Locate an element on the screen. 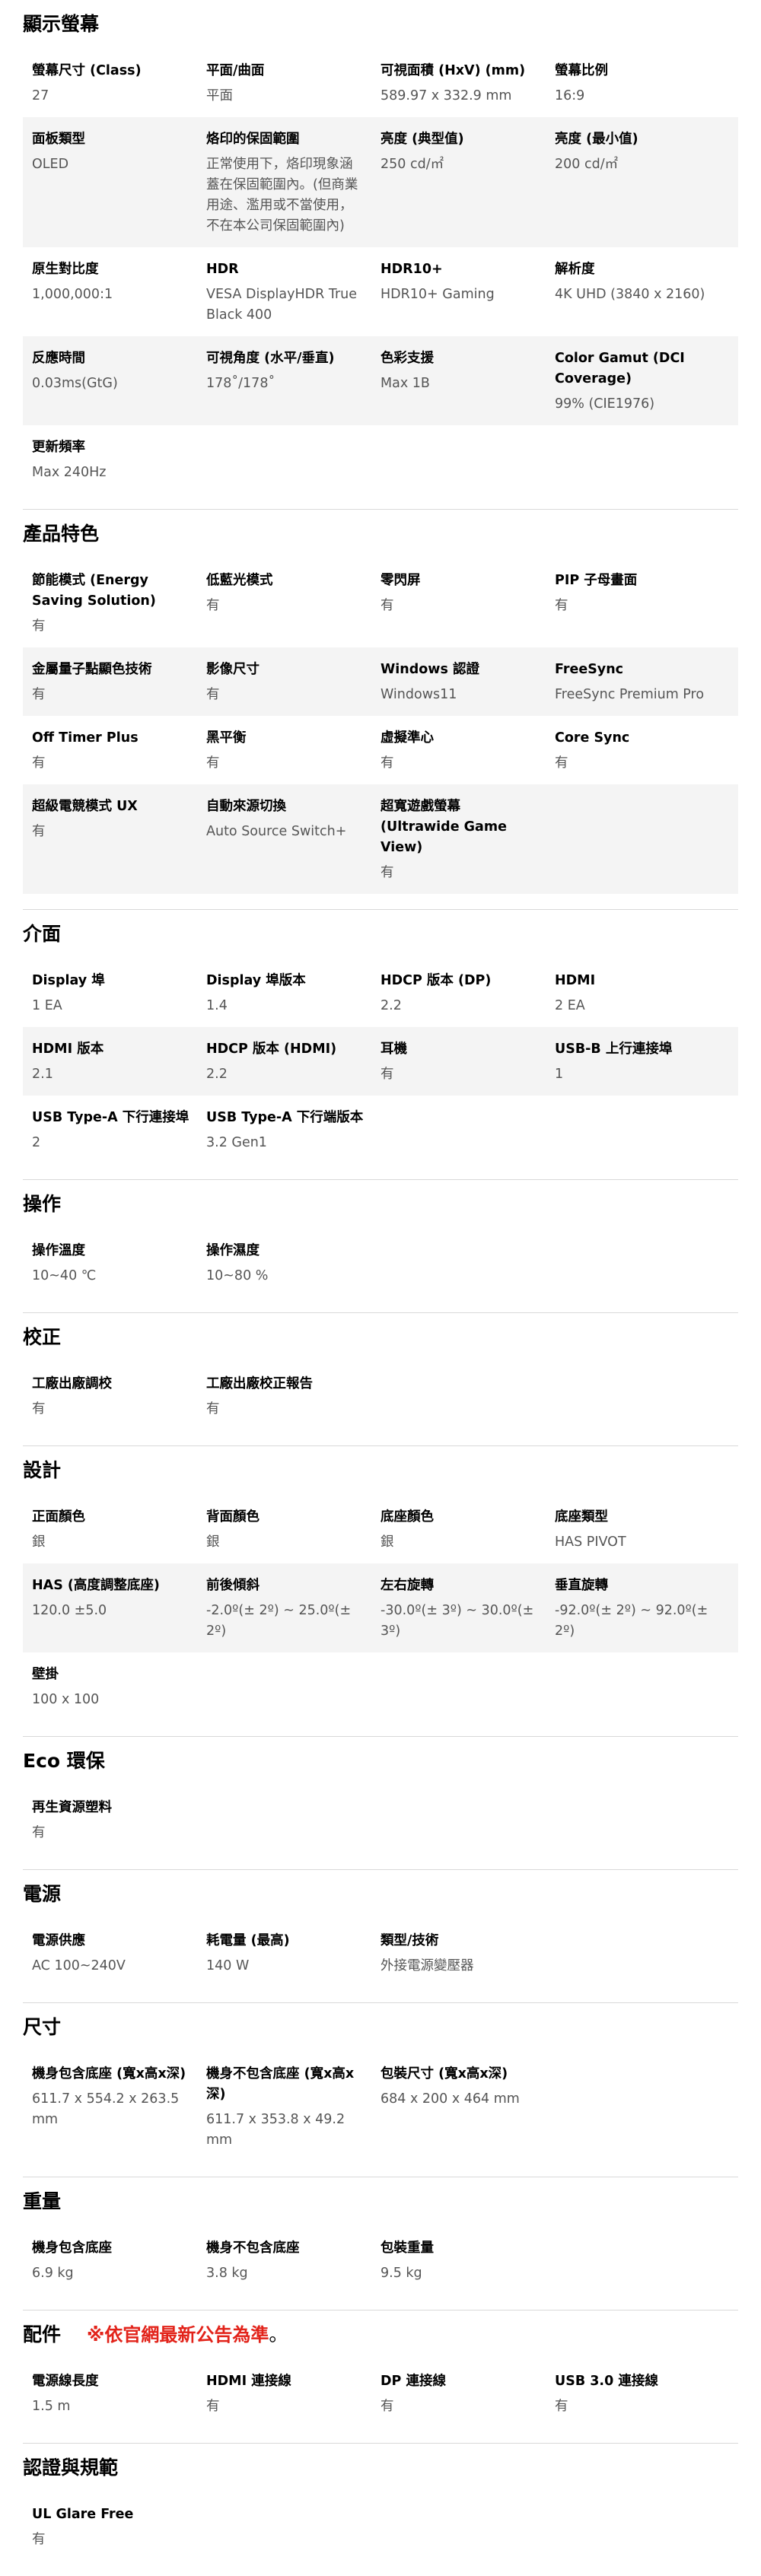  section-title: 配件 ※依官網最新公告為準。 is located at coordinates (380, 2335).